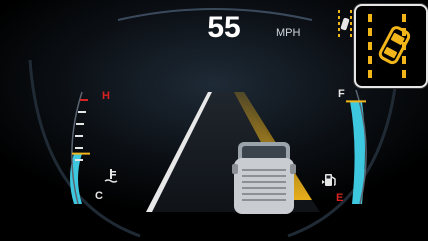 The width and height of the screenshot is (428, 241). Describe the element at coordinates (340, 198) in the screenshot. I see `fuel-empty-label: E` at that location.